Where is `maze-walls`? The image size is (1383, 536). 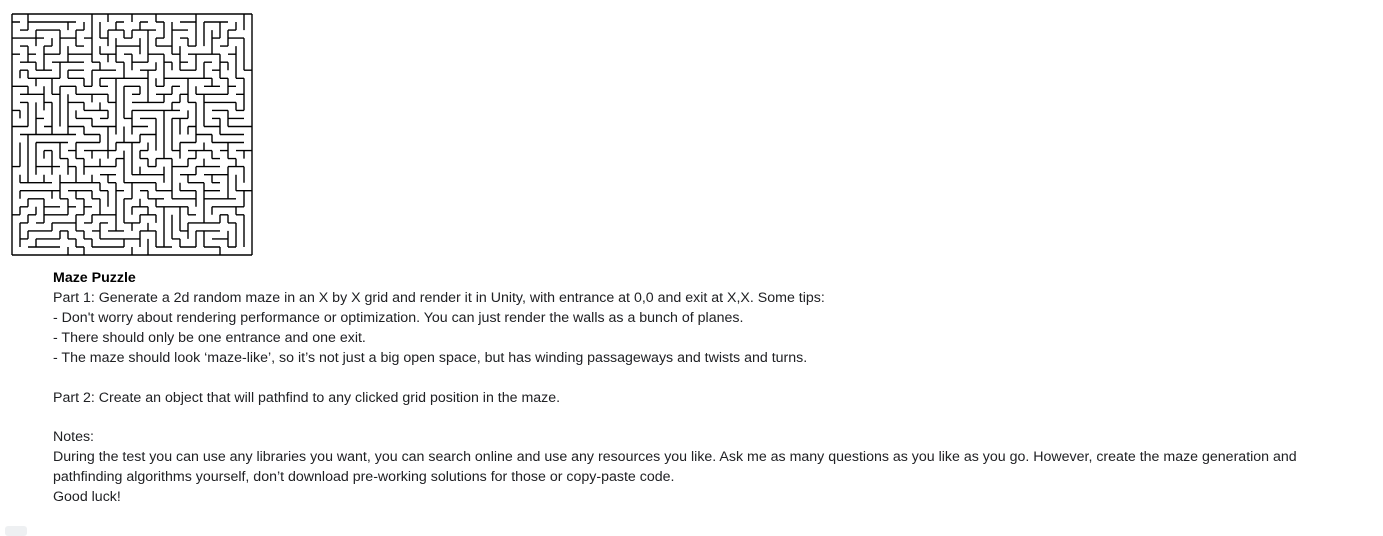 maze-walls is located at coordinates (132, 134).